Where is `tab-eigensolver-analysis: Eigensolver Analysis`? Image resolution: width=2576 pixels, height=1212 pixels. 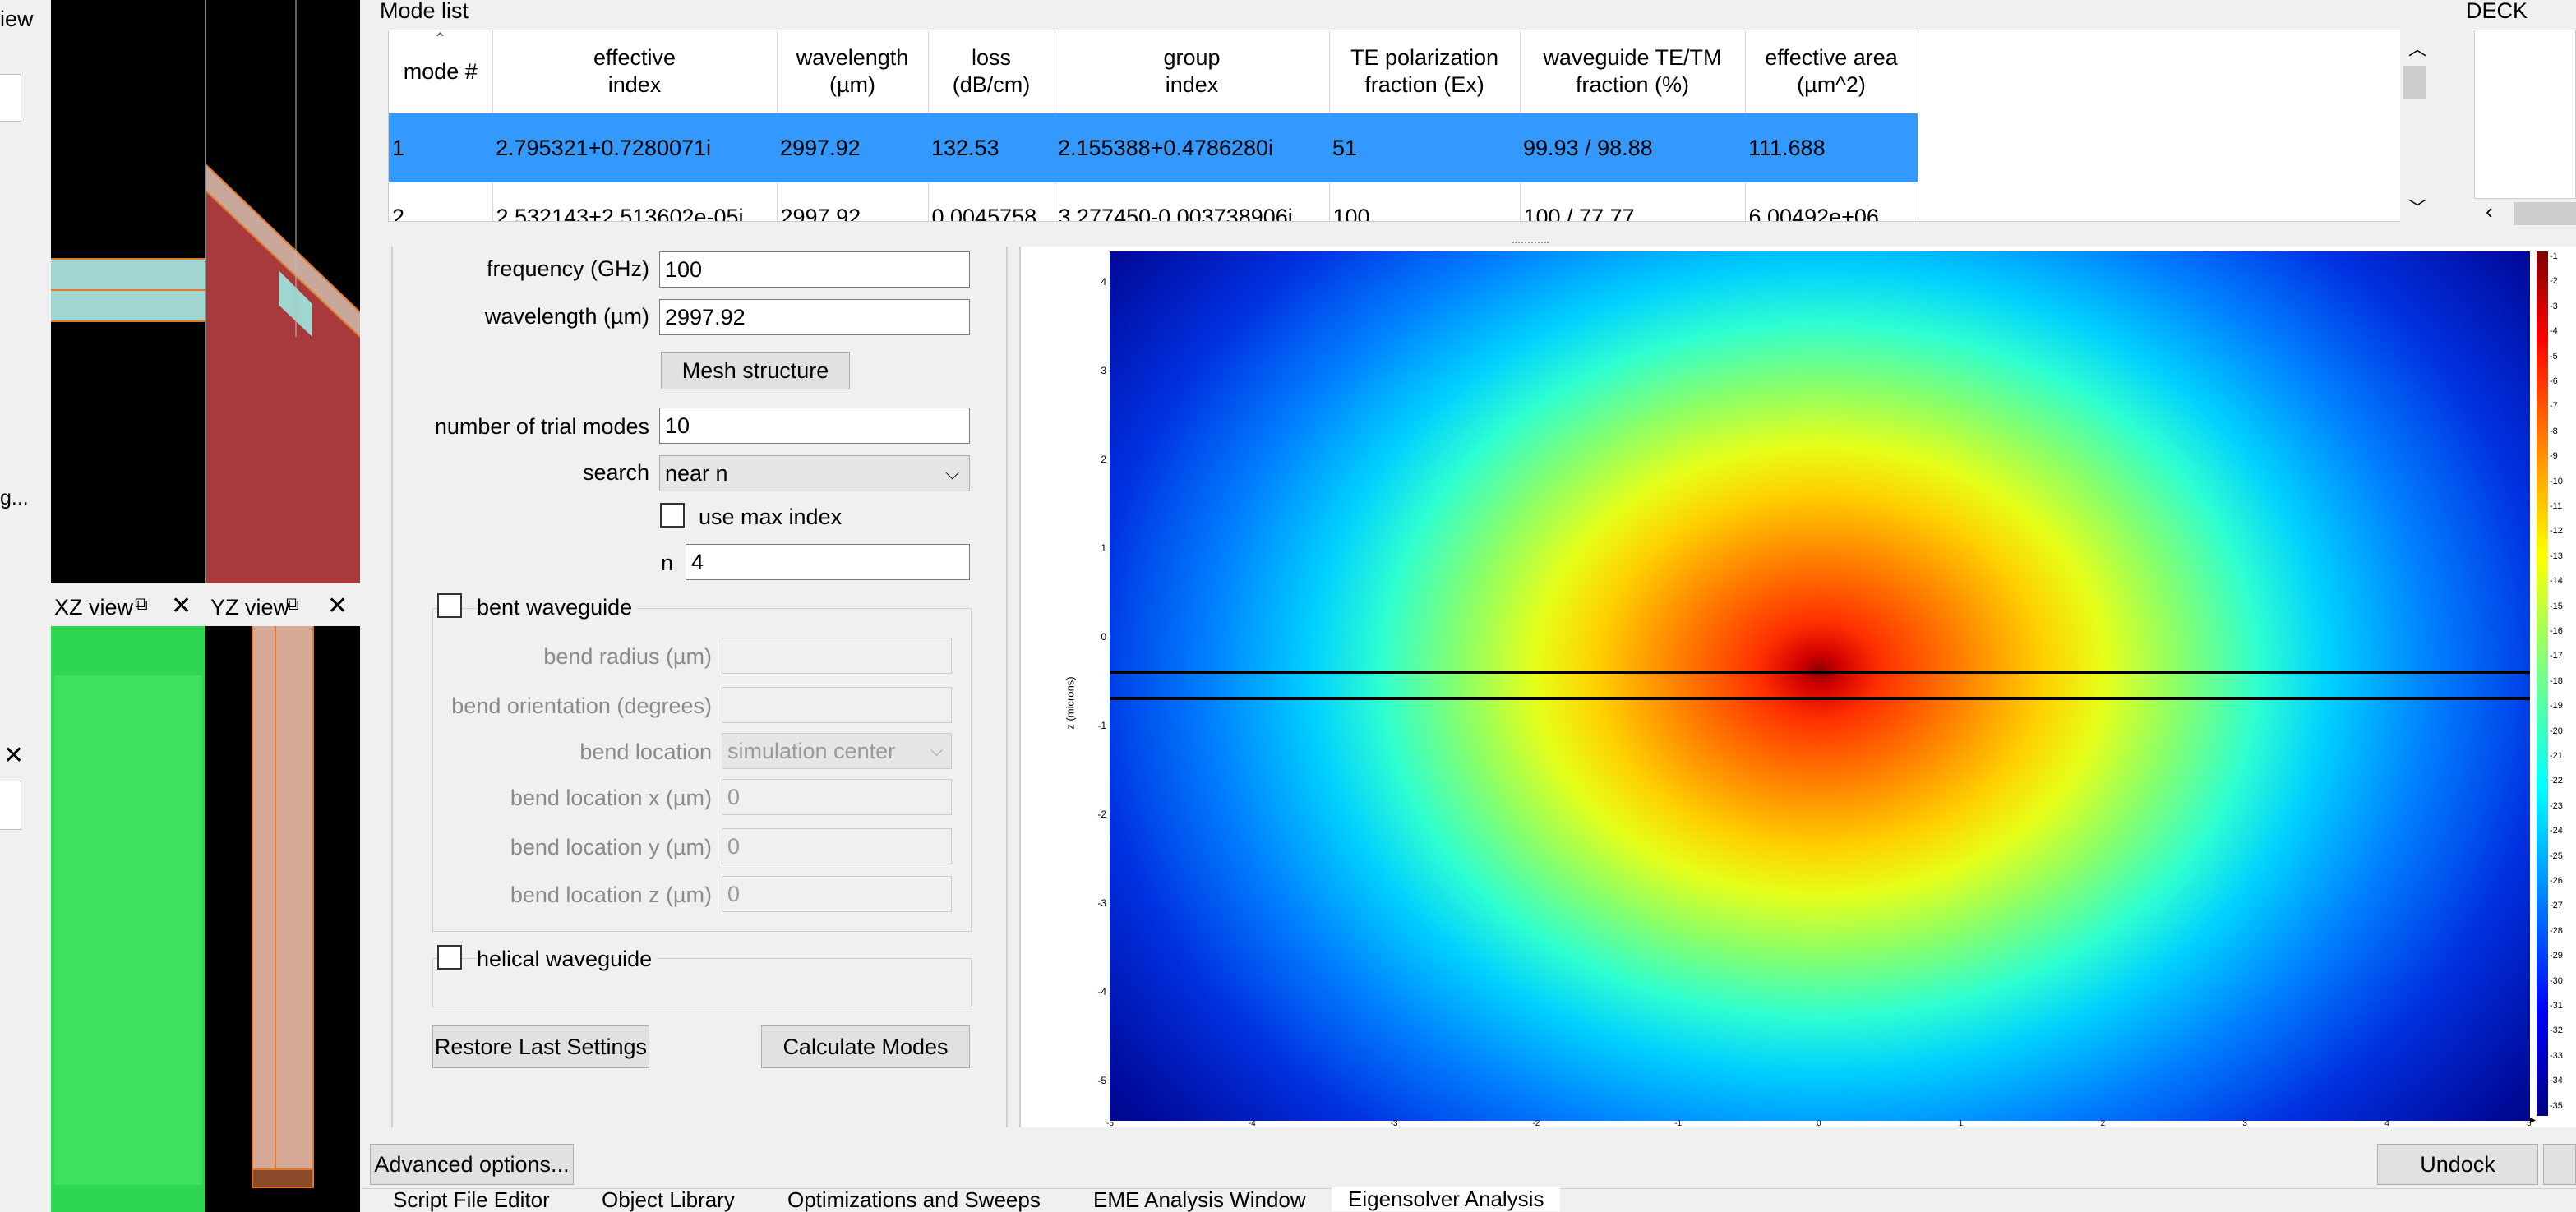
tab-eigensolver-analysis: Eigensolver Analysis is located at coordinates (1446, 1199).